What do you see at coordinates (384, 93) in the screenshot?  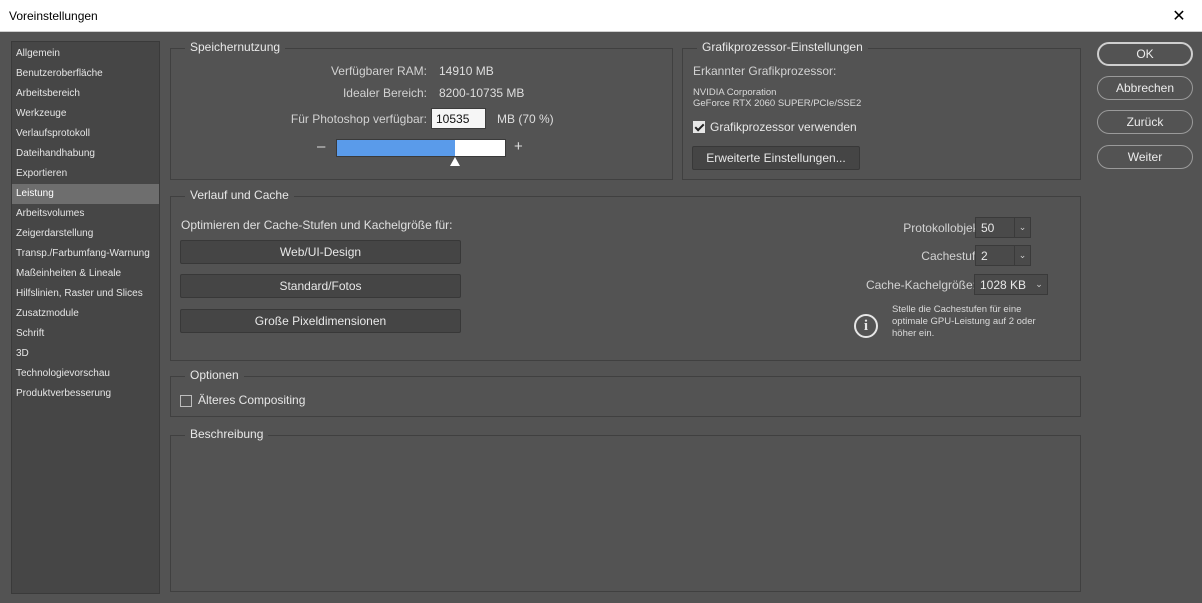 I see `ideal-range-label: Idealer Bereich:` at bounding box center [384, 93].